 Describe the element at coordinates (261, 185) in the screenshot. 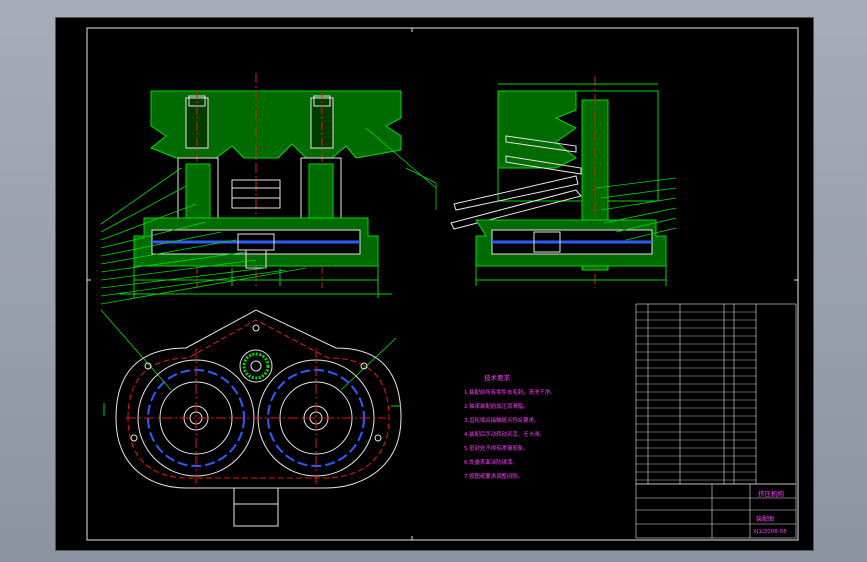

I see `front-section-view` at that location.